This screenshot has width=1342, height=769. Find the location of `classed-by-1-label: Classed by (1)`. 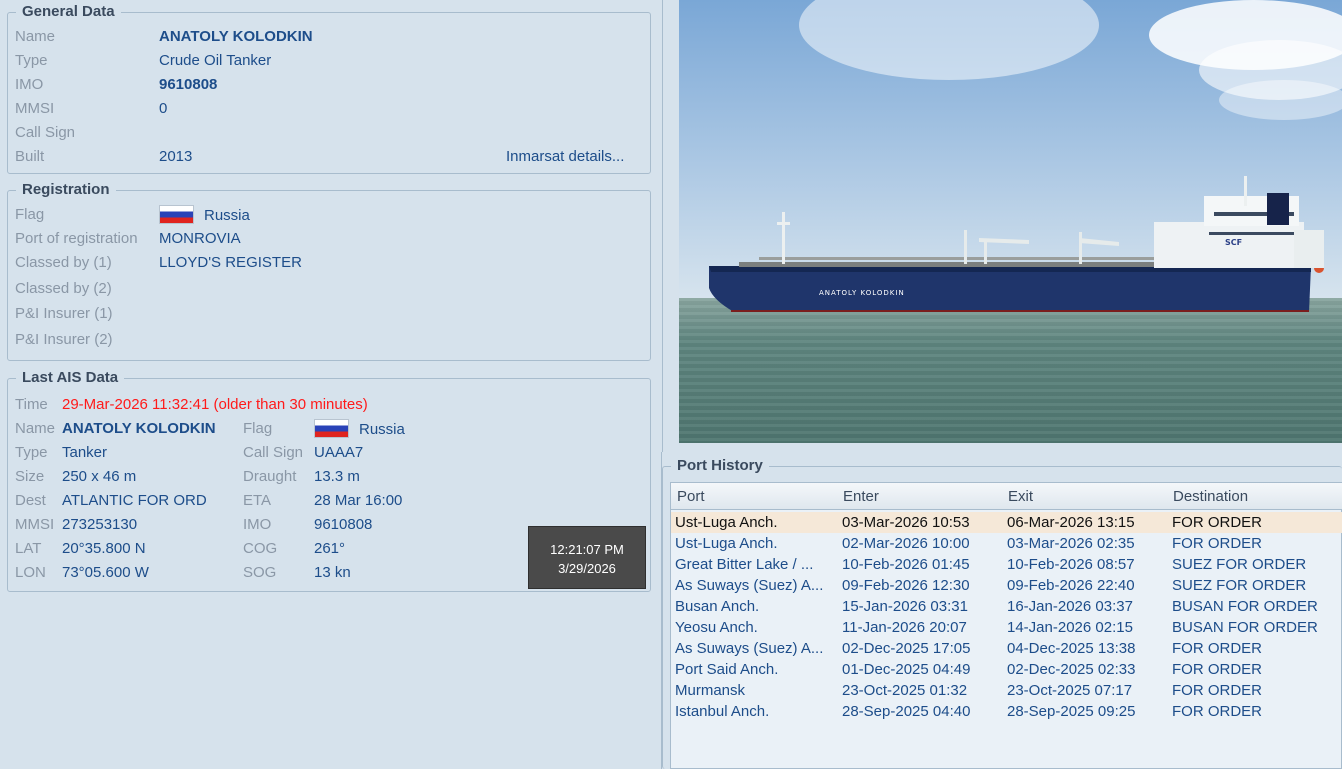

classed-by-1-label: Classed by (1) is located at coordinates (63, 262).